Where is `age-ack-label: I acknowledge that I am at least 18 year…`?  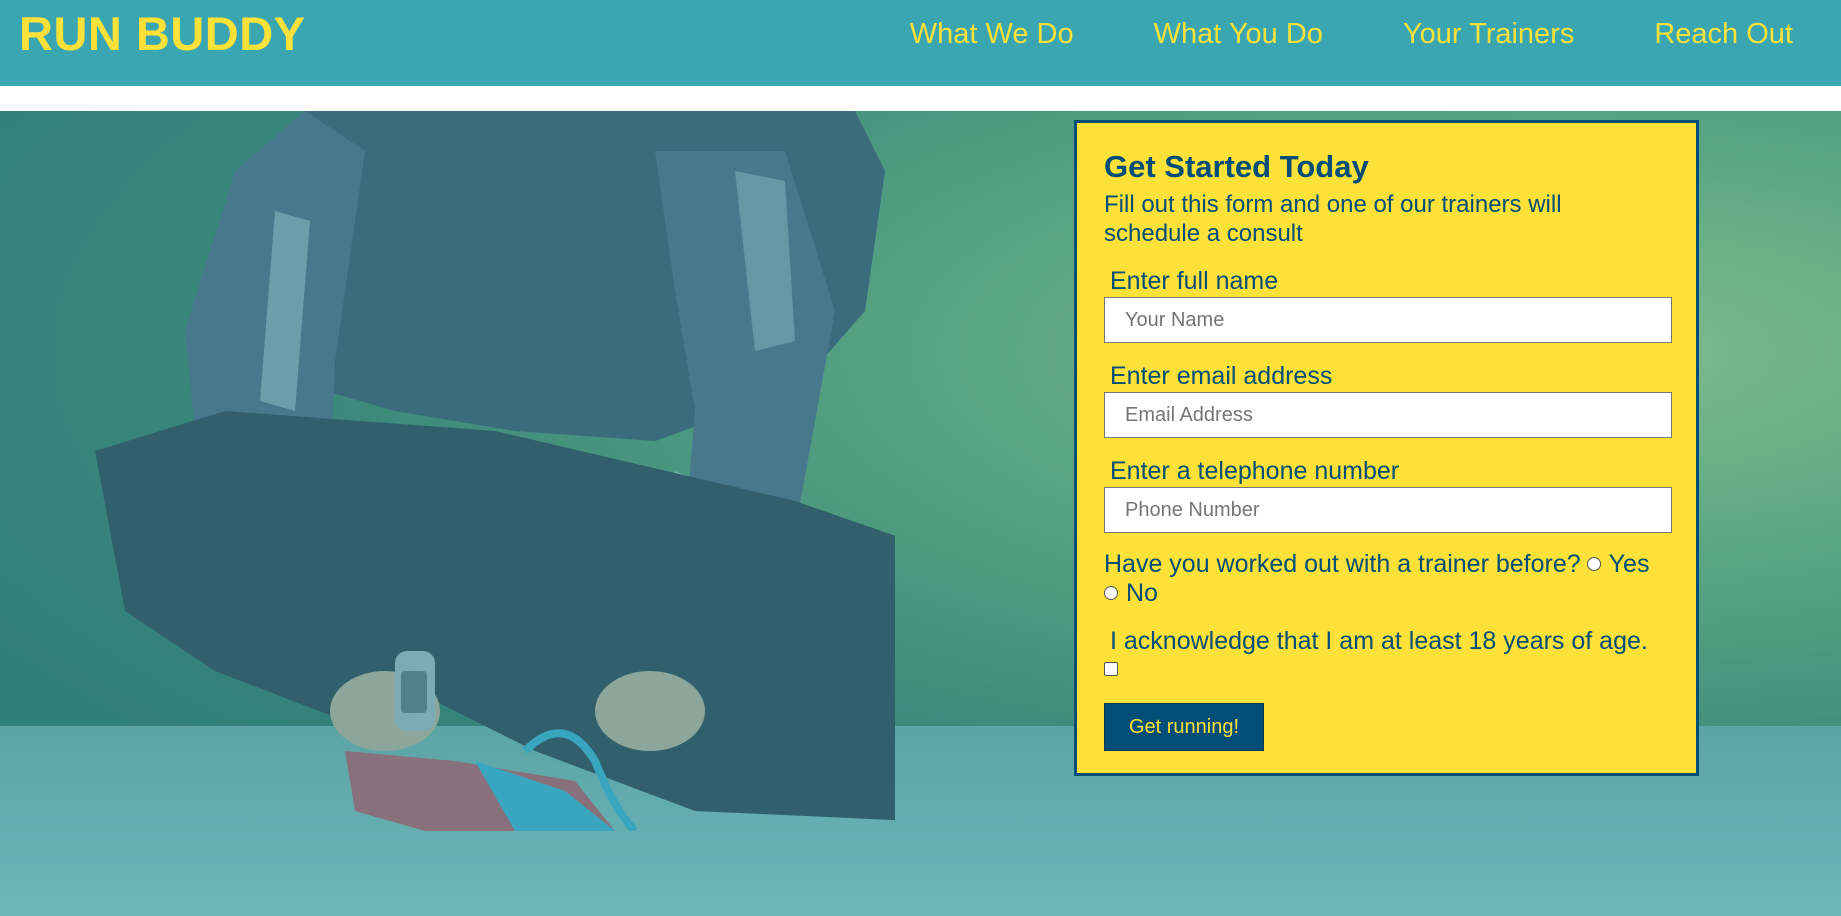 age-ack-label: I acknowledge that I am at least 18 year… is located at coordinates (1379, 641).